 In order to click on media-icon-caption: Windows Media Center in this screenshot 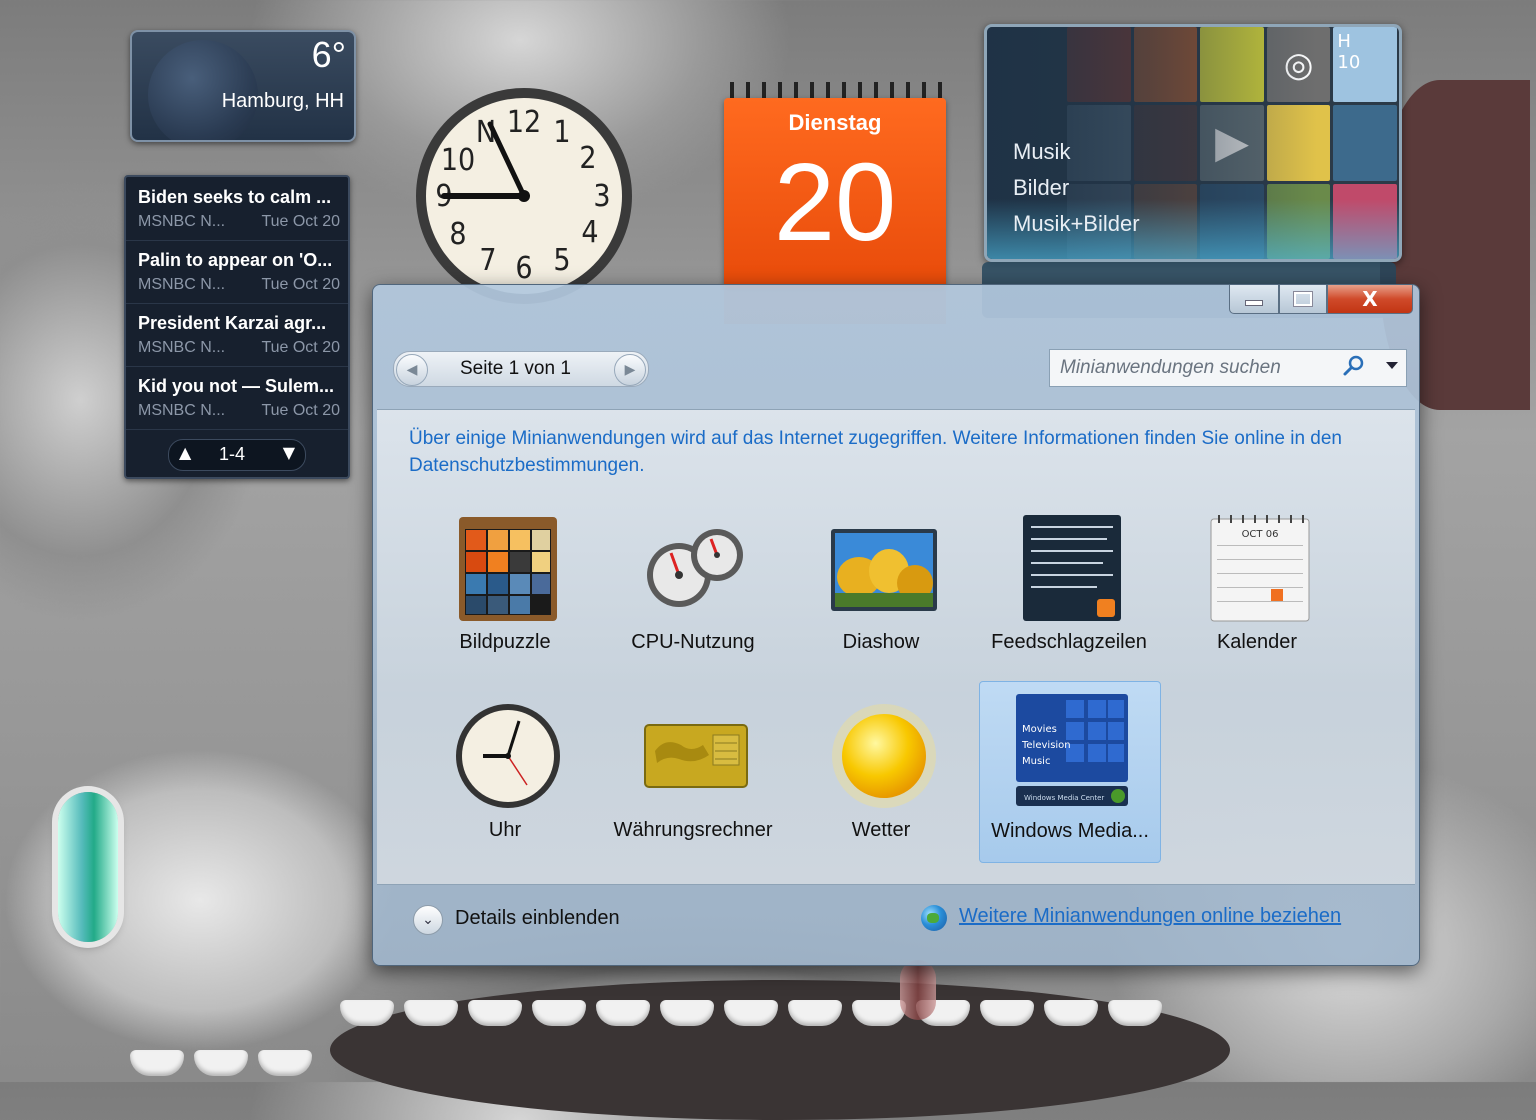, I will do `click(1064, 798)`.